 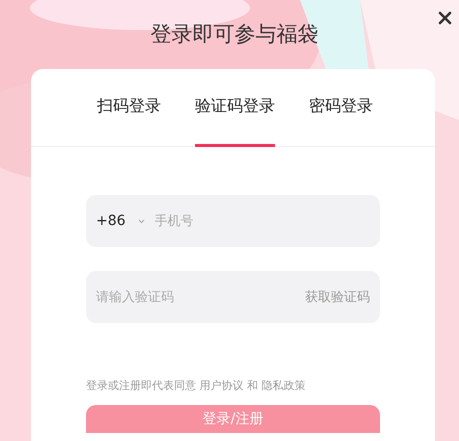 I want to click on country-code: +86, so click(x=111, y=221).